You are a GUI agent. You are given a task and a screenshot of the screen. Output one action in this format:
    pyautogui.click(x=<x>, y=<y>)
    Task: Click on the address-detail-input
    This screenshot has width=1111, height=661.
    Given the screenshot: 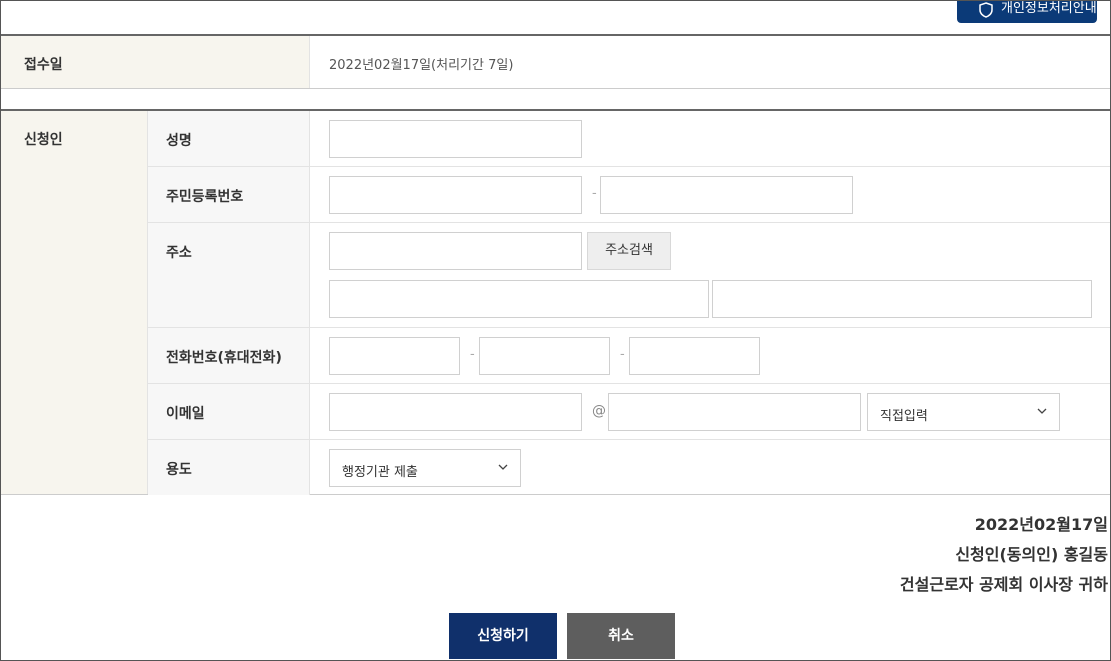 What is the action you would take?
    pyautogui.click(x=902, y=299)
    